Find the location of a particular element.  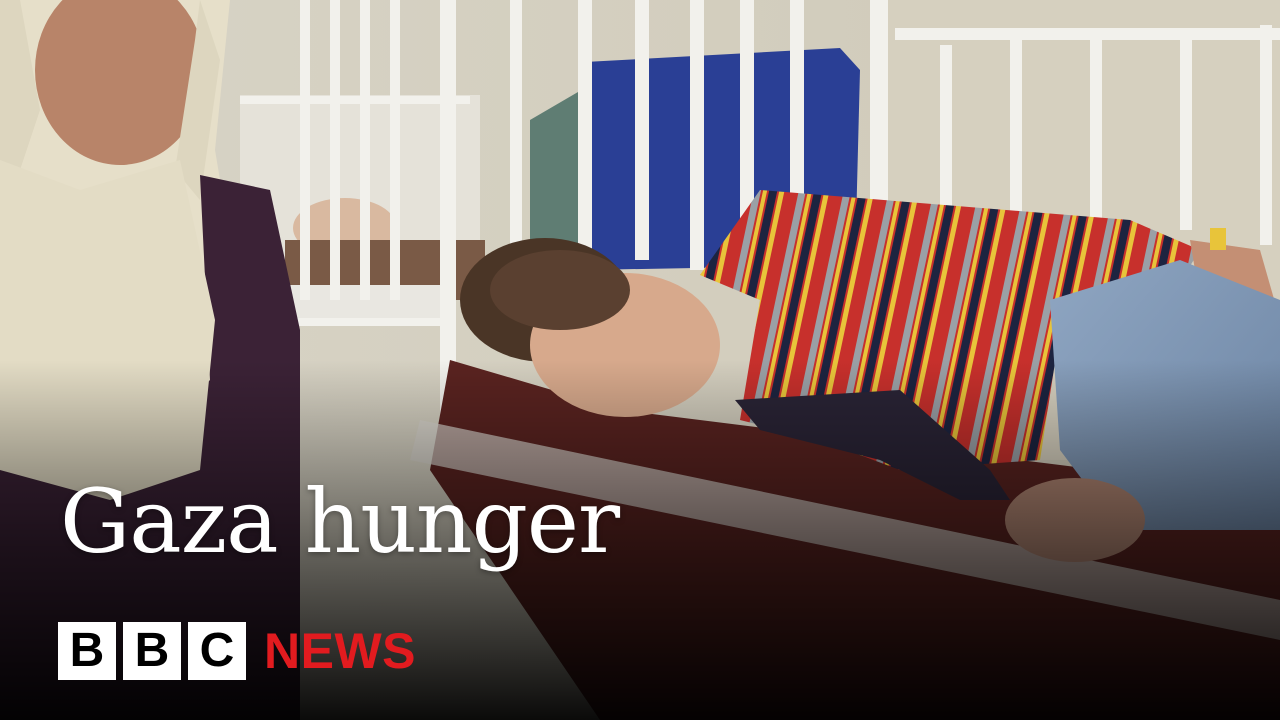

bbc-letter-block: C is located at coordinates (217, 651).